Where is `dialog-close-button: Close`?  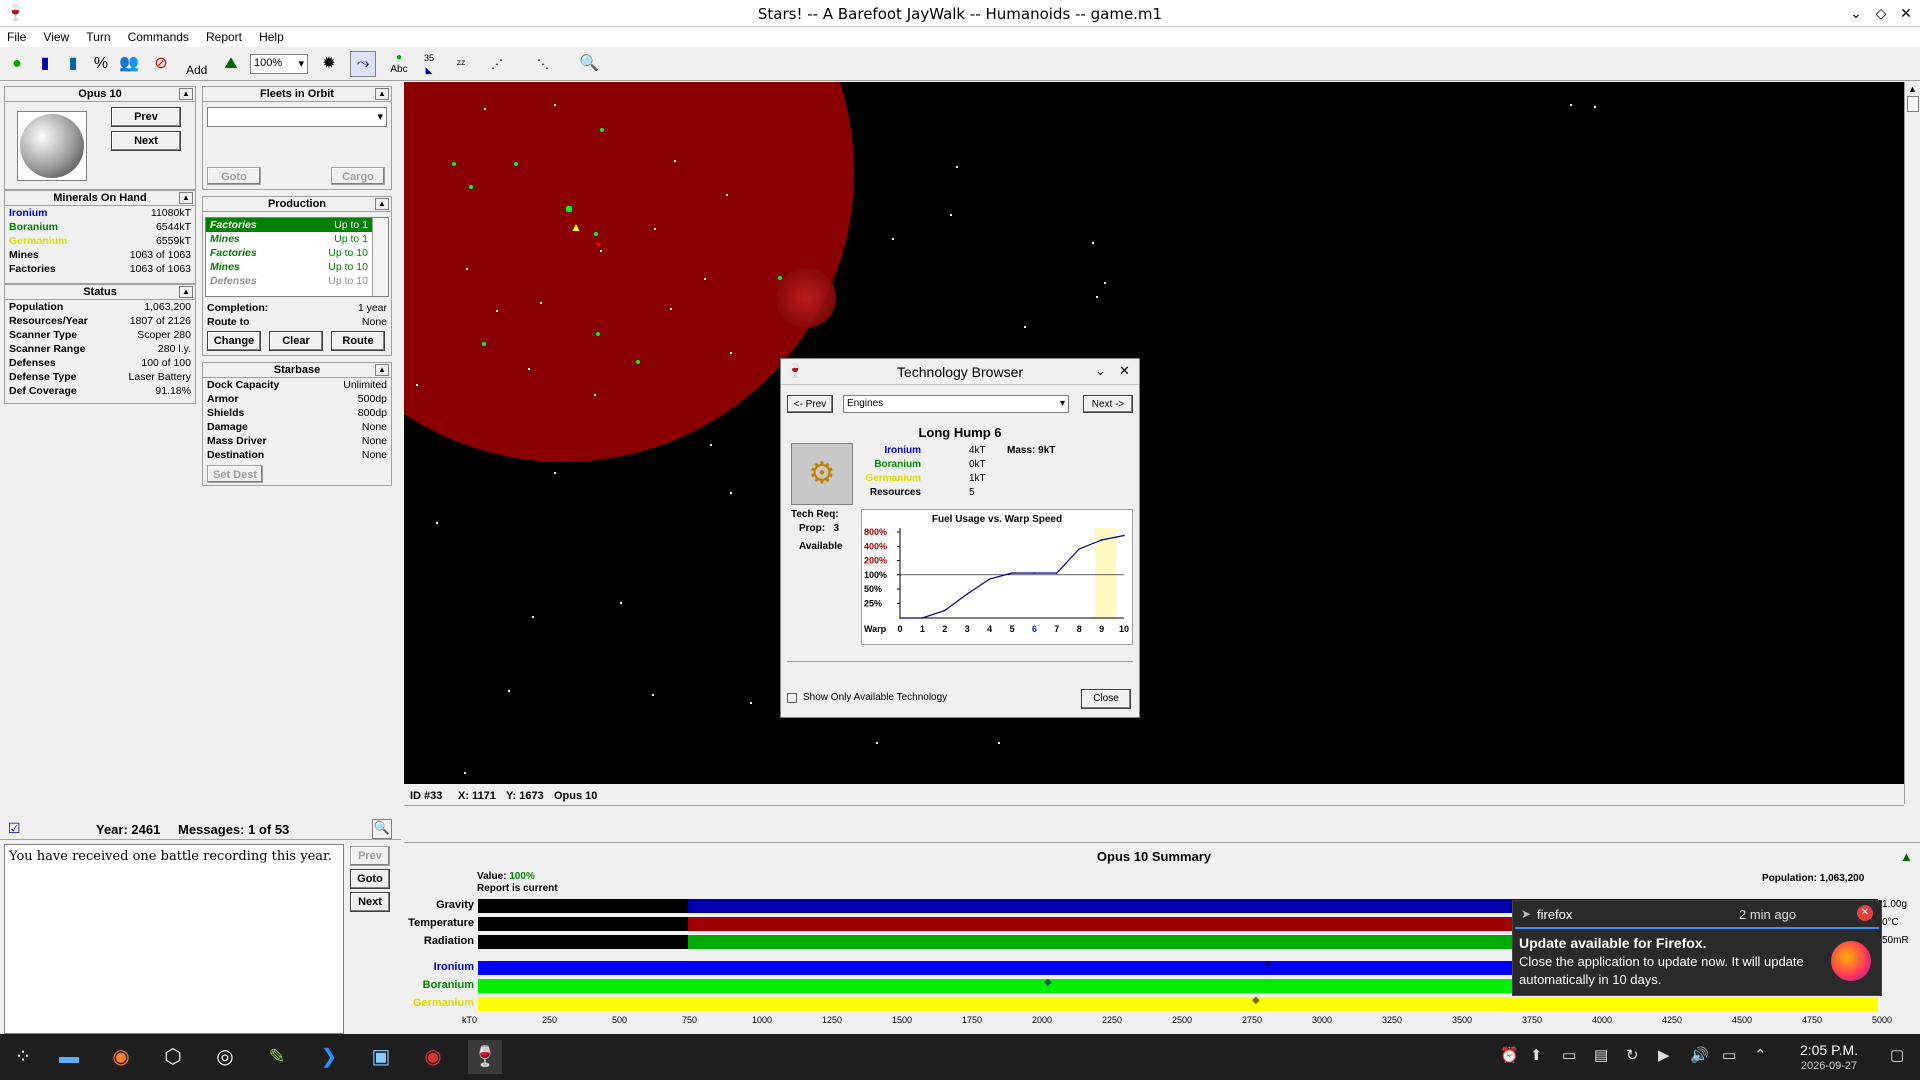 dialog-close-button: Close is located at coordinates (1106, 699).